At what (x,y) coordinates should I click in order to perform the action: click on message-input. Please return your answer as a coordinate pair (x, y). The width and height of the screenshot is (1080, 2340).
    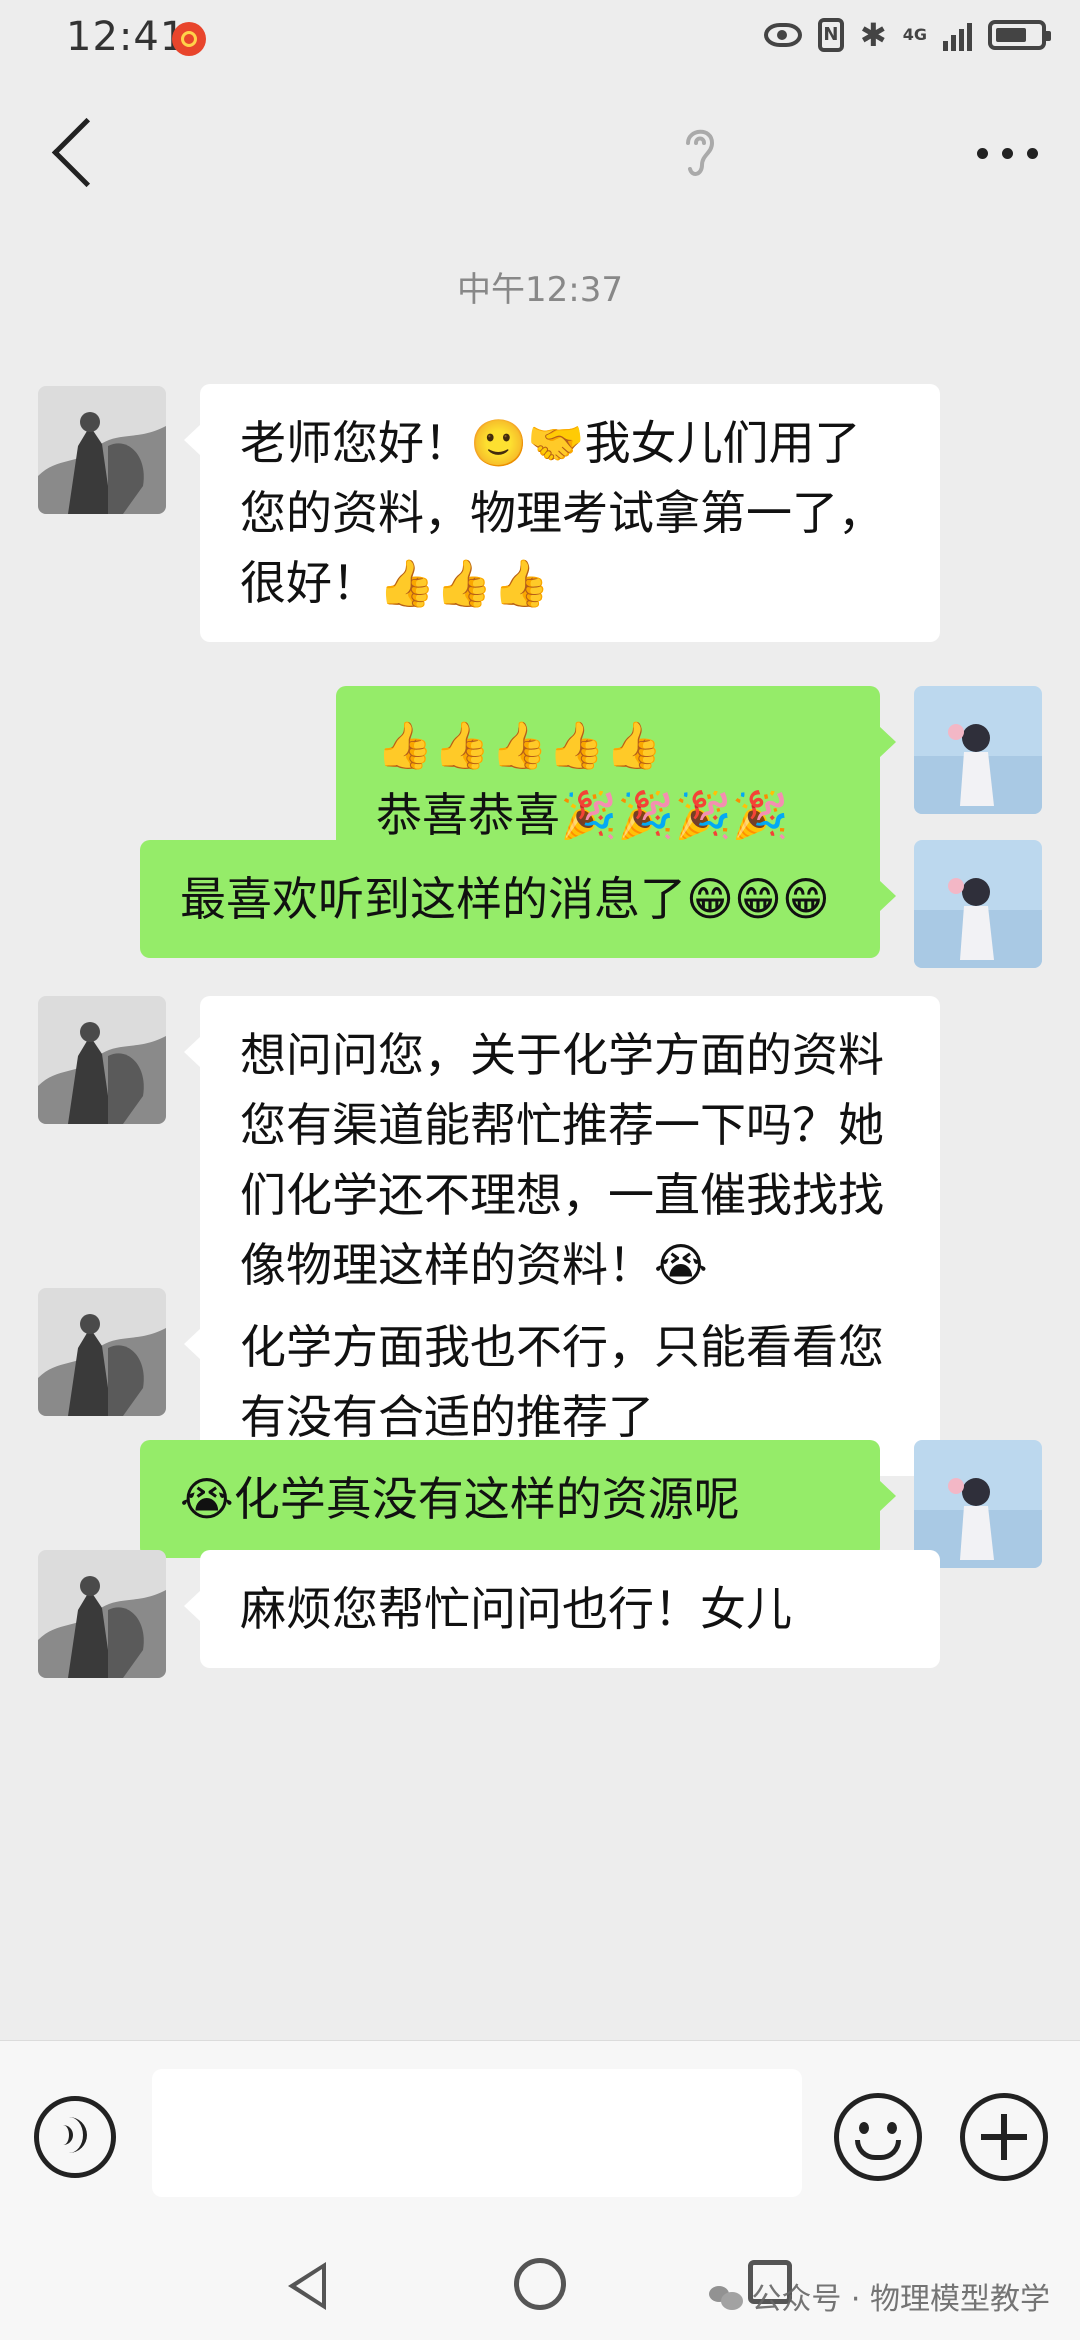
    Looking at the image, I should click on (477, 2133).